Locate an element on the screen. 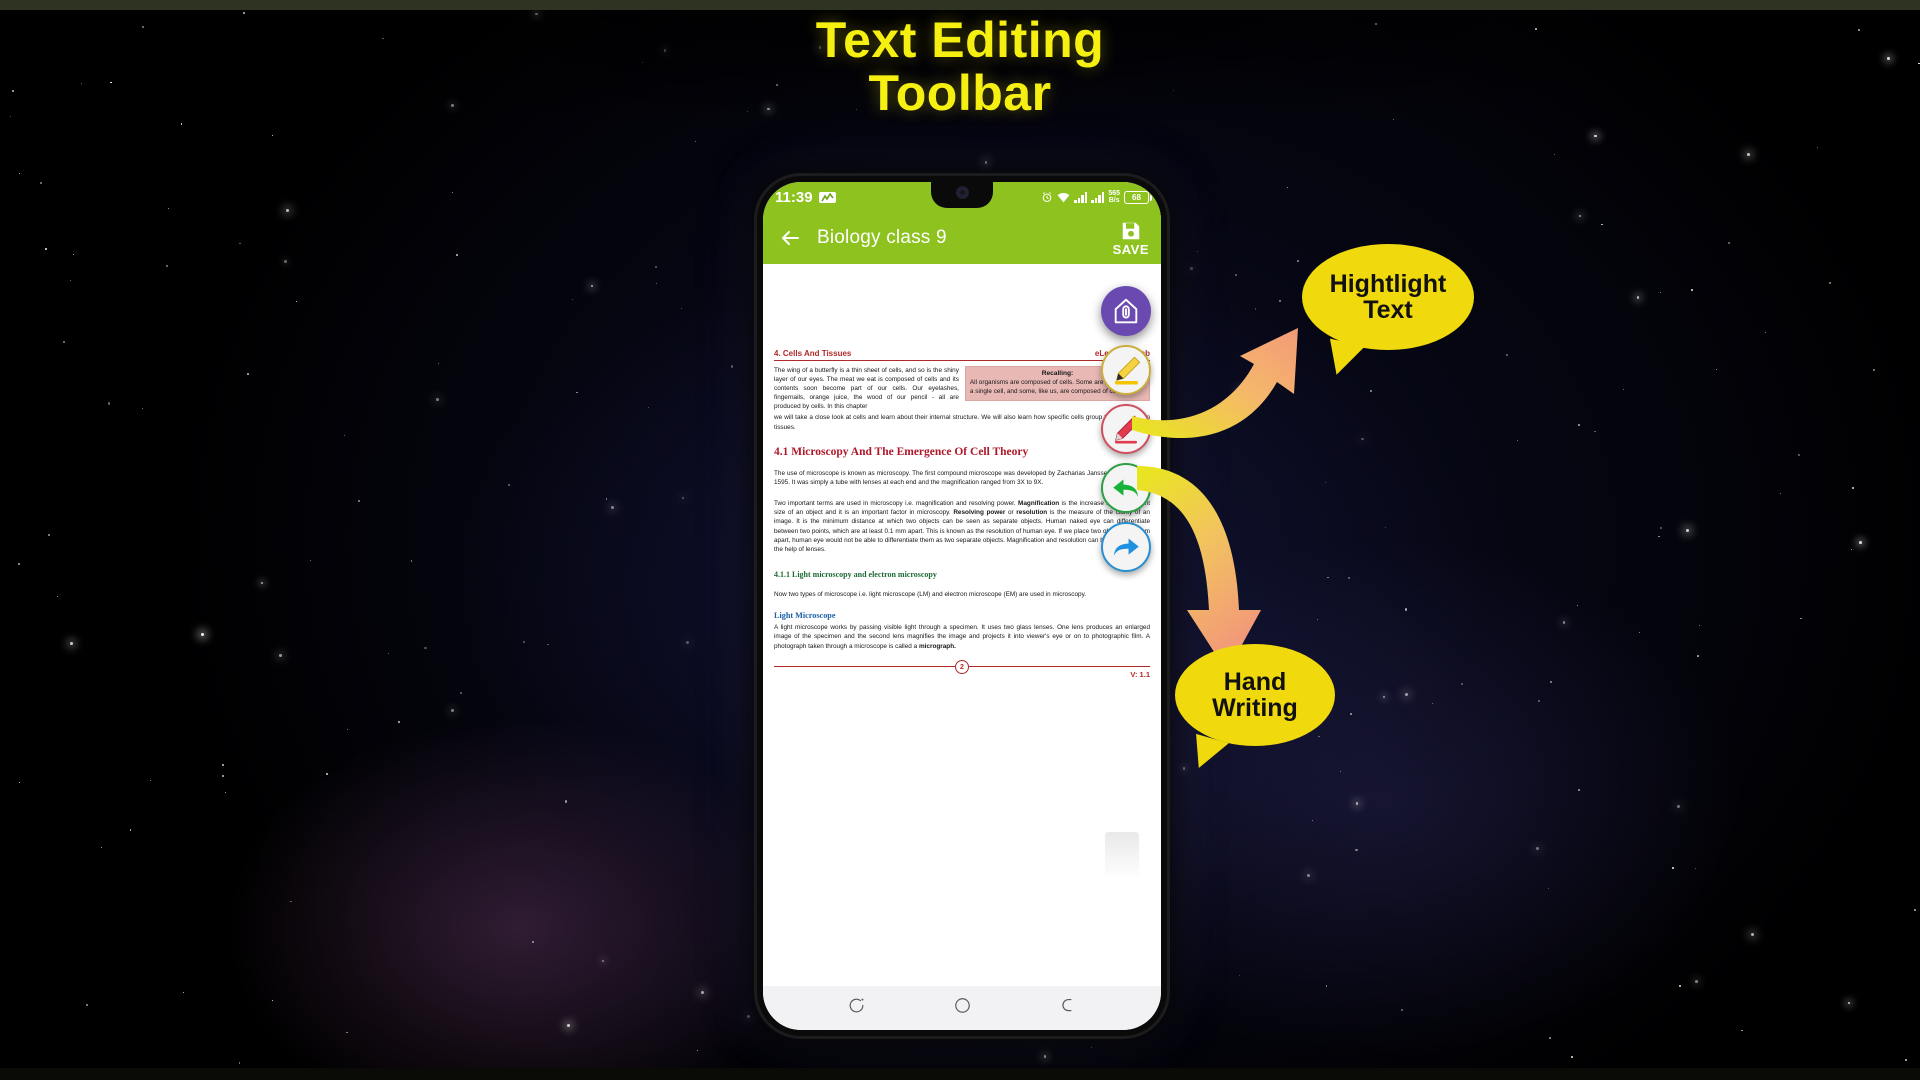 This screenshot has width=1920, height=1080. recents-icon is located at coordinates (856, 1008).